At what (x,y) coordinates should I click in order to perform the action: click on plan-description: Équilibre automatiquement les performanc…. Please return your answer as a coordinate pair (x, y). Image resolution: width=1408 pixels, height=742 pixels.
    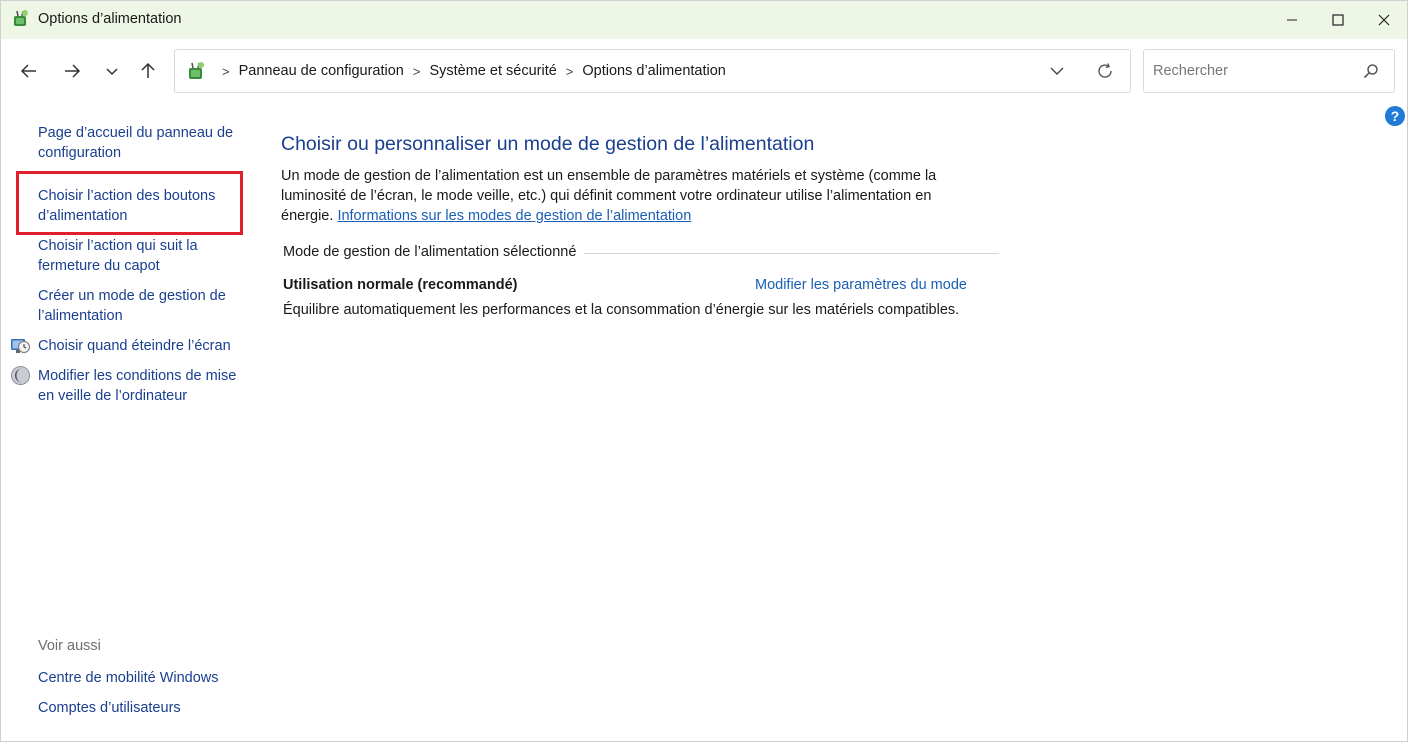
    Looking at the image, I should click on (621, 310).